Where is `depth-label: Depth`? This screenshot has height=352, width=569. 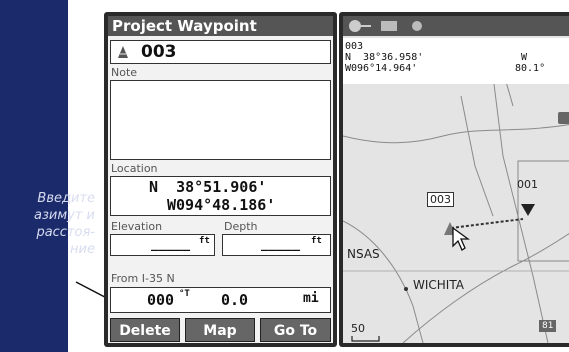
depth-label: Depth is located at coordinates (241, 226).